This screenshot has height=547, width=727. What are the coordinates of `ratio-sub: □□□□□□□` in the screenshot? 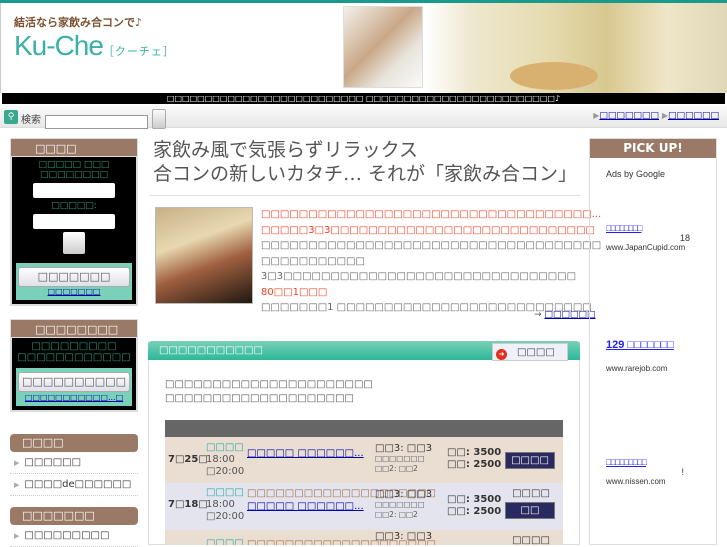 It's located at (400, 458).